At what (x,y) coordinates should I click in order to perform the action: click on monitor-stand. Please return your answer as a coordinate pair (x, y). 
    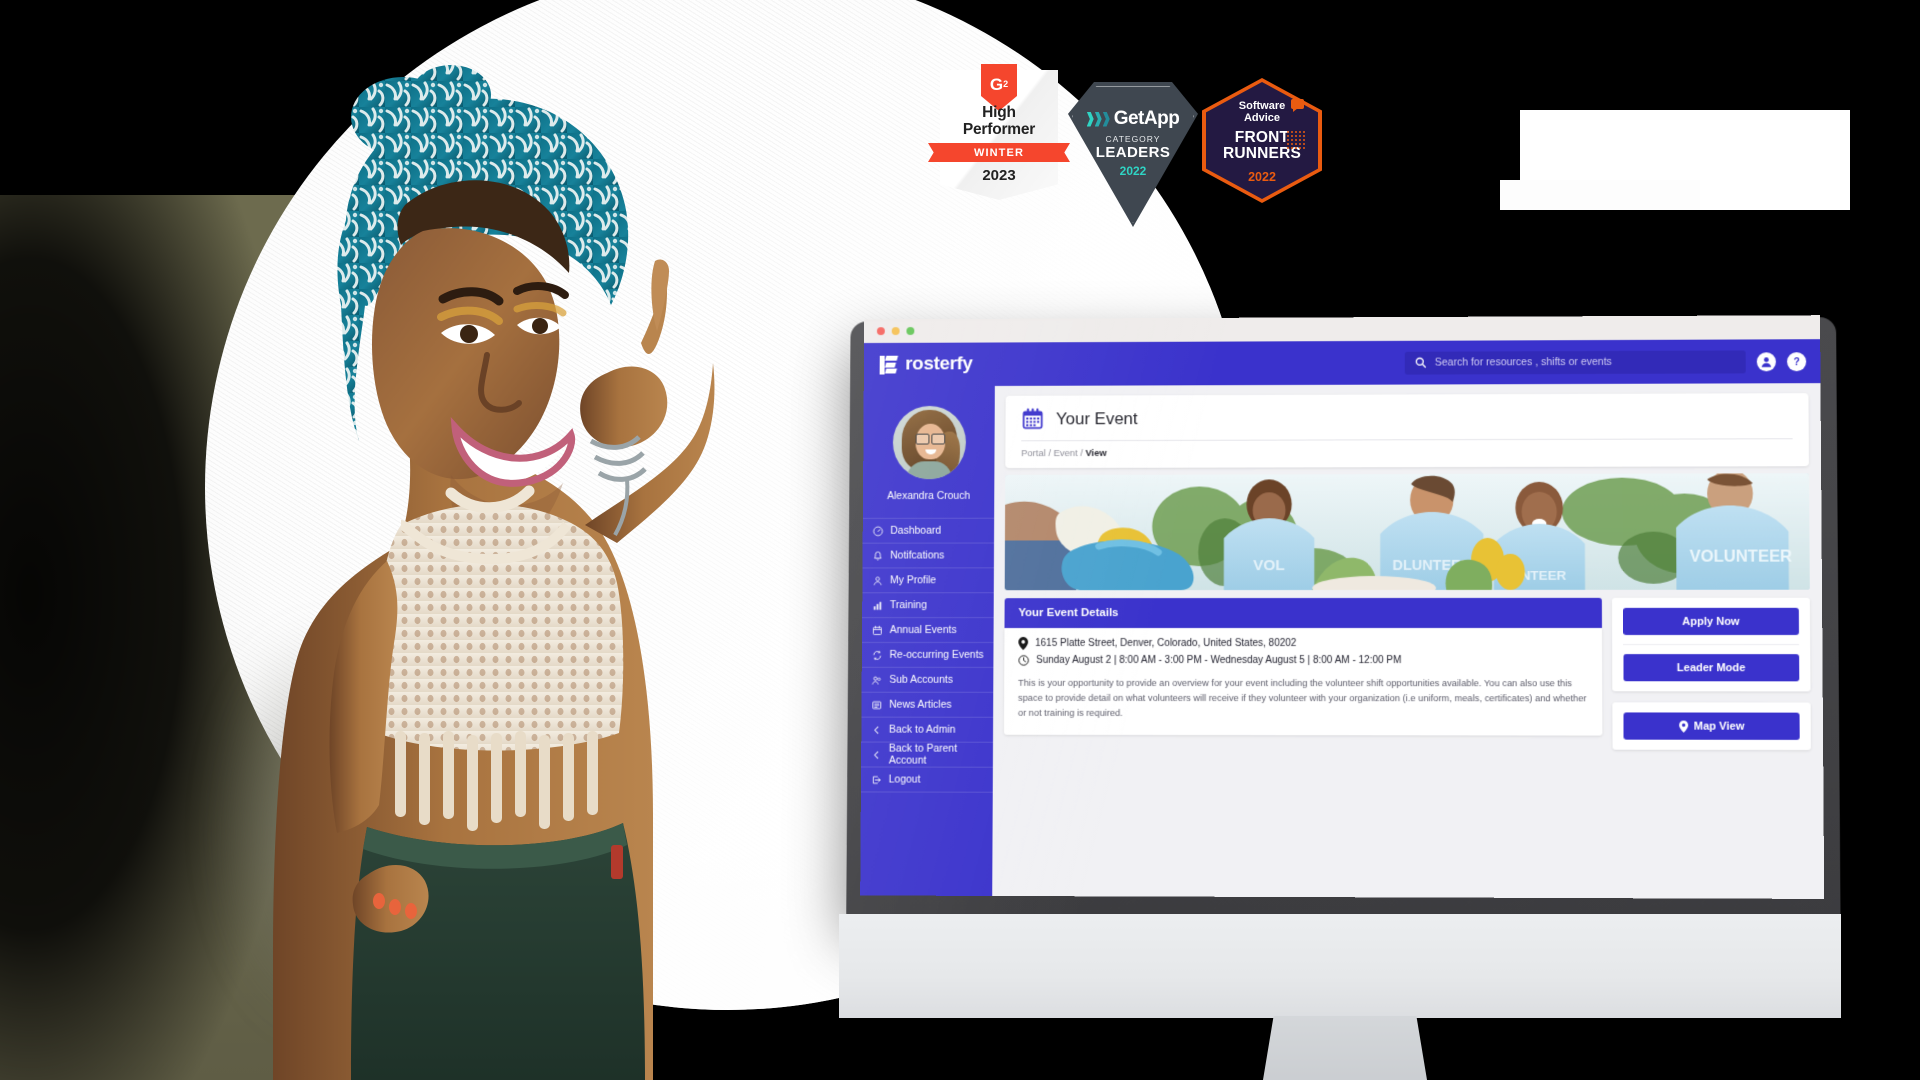
    Looking at the image, I should click on (1345, 1048).